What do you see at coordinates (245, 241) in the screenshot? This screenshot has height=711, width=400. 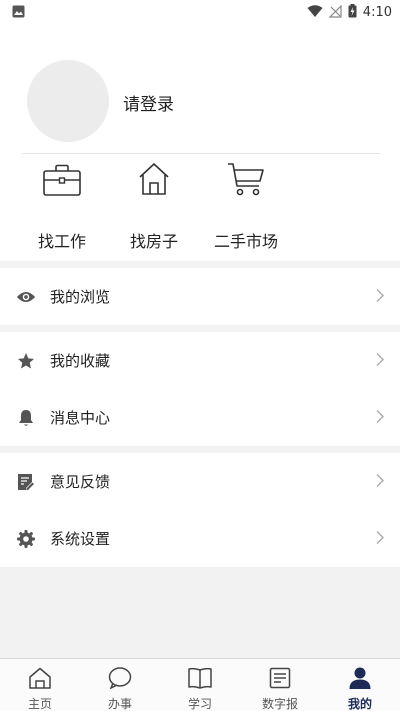 I see `quick-link-label: 二手市场` at bounding box center [245, 241].